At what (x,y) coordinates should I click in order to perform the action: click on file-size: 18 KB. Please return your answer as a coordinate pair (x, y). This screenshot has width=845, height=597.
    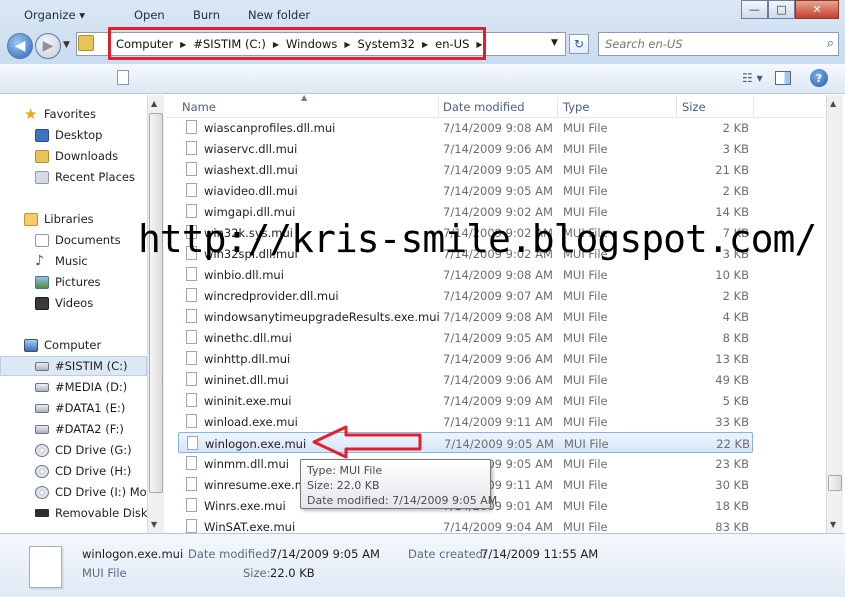
    Looking at the image, I should click on (732, 506).